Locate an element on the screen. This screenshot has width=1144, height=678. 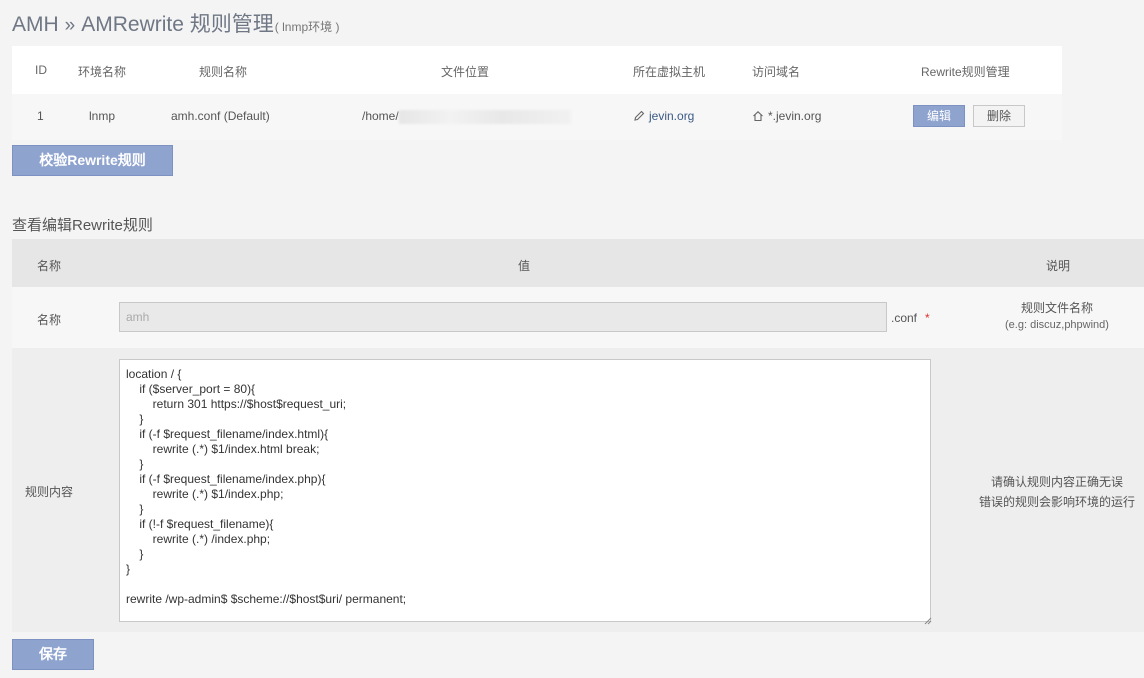
note-line-1: 请确认规则内容正确无误 is located at coordinates (1056, 482).